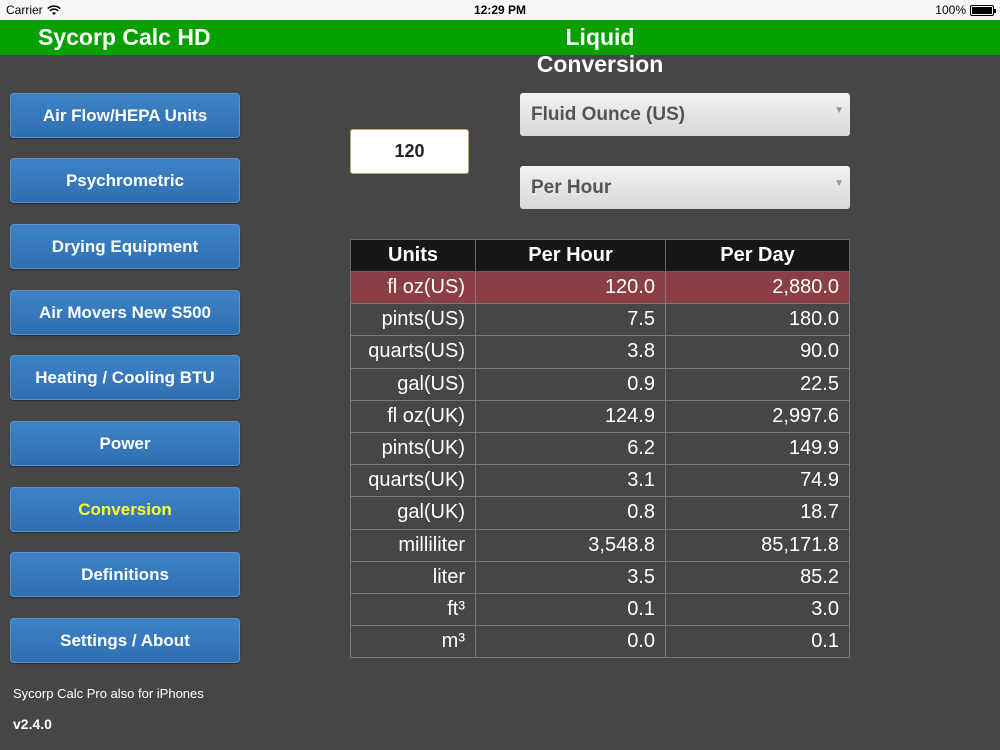 The image size is (1000, 750). What do you see at coordinates (413, 513) in the screenshot?
I see `table-cell-unit: gal(UK)` at bounding box center [413, 513].